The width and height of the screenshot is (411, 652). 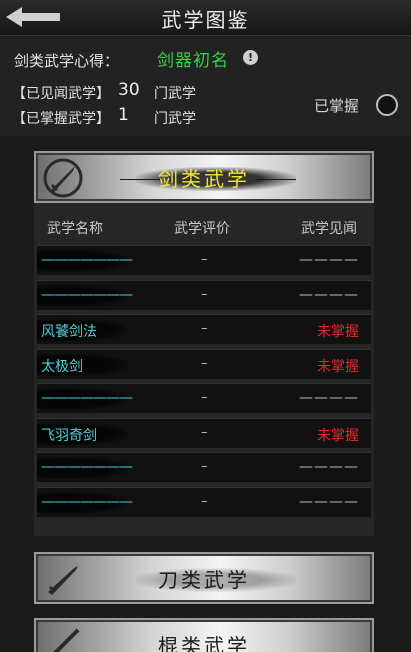 I want to click on table-row: 太极剑 – 未掌握, so click(x=204, y=363).